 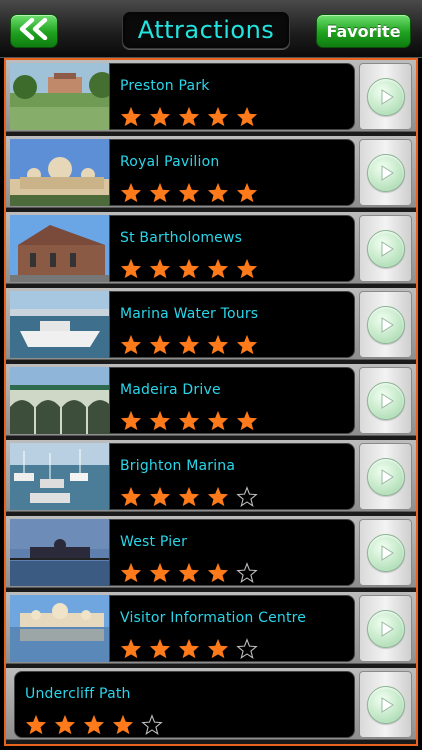 I want to click on list-item: Royal Pavilion, so click(x=211, y=172).